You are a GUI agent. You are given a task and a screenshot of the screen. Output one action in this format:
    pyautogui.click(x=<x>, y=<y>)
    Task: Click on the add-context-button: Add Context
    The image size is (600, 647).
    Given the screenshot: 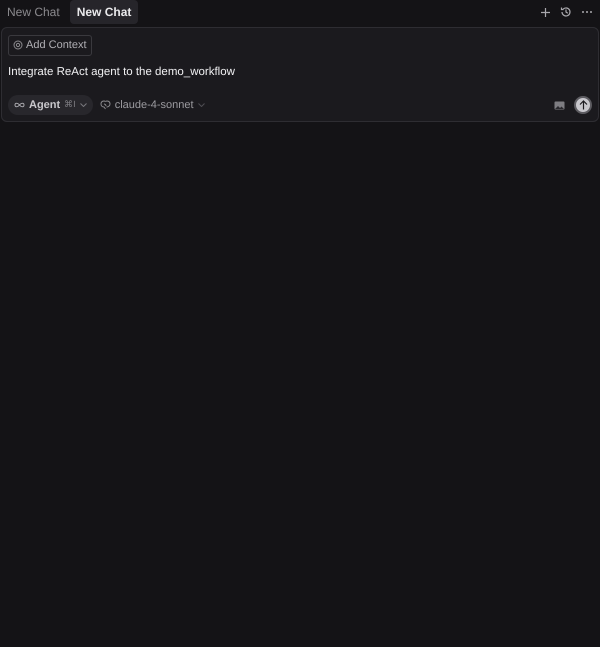 What is the action you would take?
    pyautogui.click(x=50, y=45)
    